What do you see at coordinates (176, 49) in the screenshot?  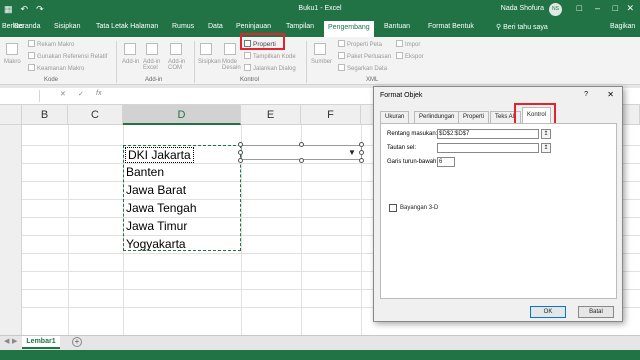 I see `com-addin-icon` at bounding box center [176, 49].